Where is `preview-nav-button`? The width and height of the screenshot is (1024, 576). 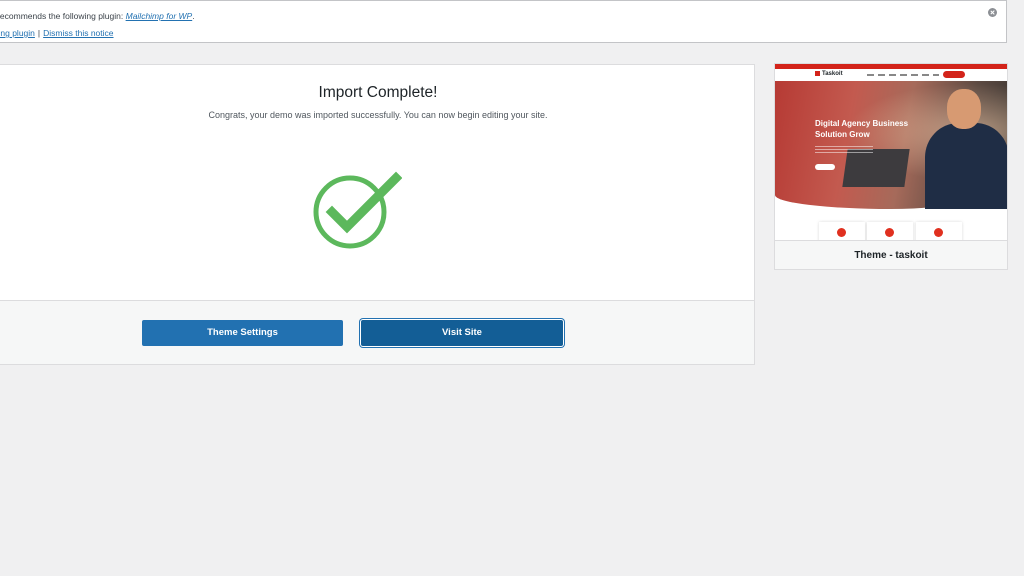 preview-nav-button is located at coordinates (954, 74).